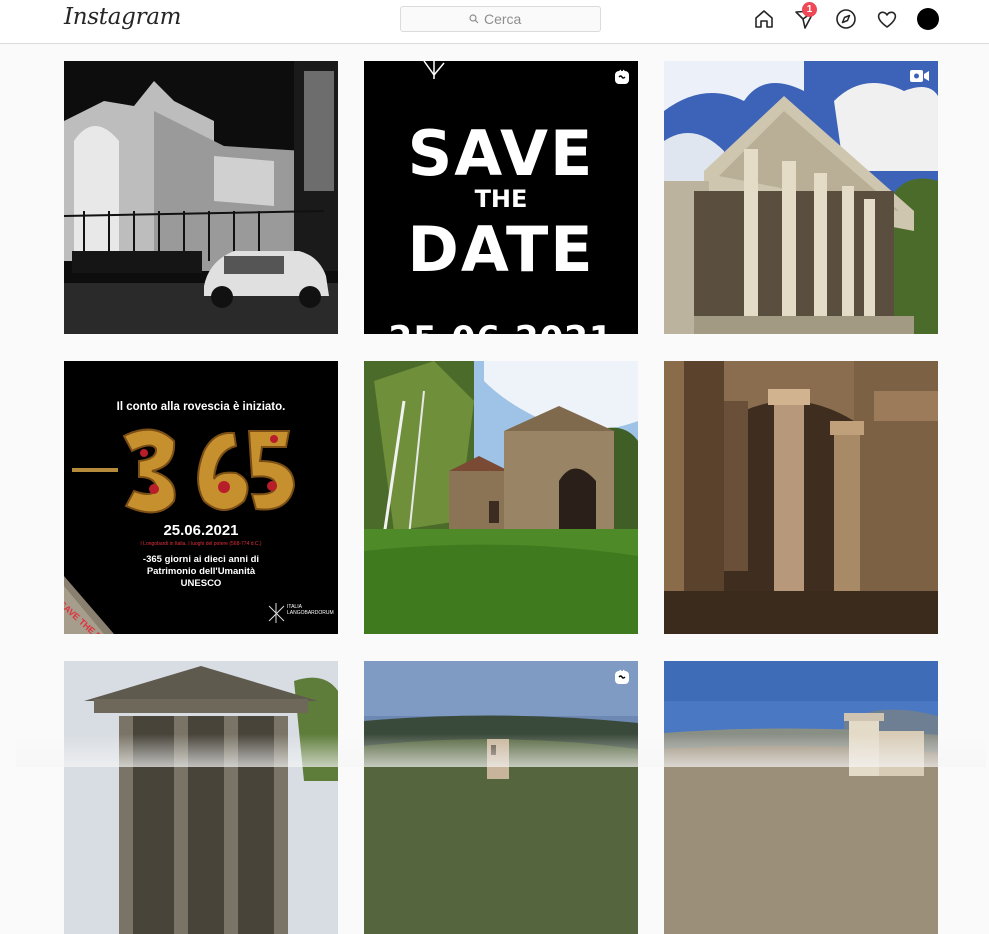  I want to click on home-icon, so click(764, 19).